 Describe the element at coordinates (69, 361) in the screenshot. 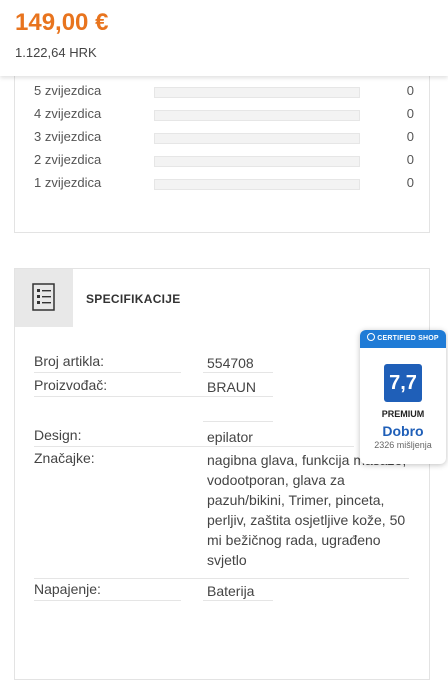

I see `spec-key: Broj artikla:` at that location.